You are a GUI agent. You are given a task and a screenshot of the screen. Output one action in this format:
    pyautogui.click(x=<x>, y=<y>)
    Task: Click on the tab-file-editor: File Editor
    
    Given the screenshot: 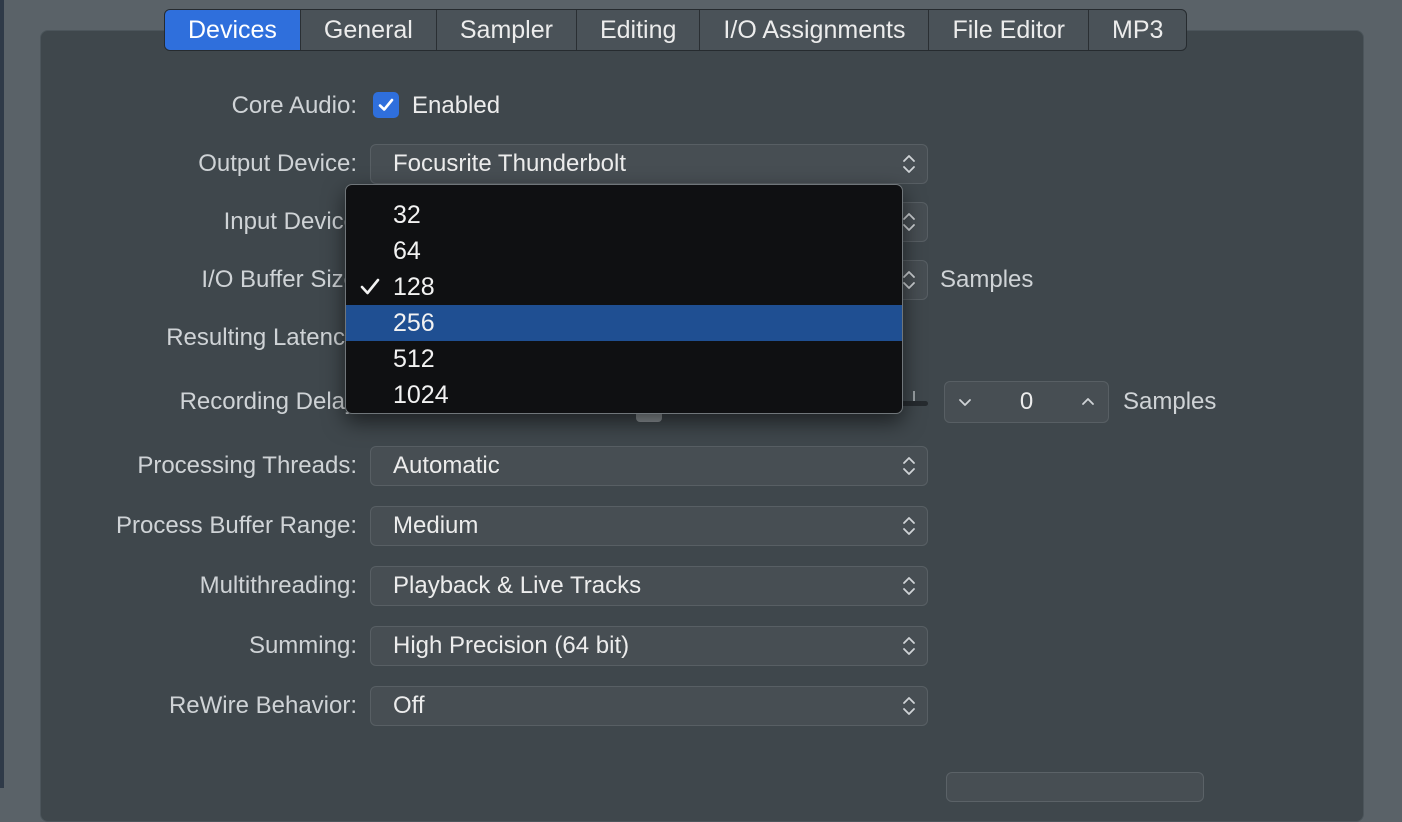 What is the action you would take?
    pyautogui.click(x=1009, y=30)
    